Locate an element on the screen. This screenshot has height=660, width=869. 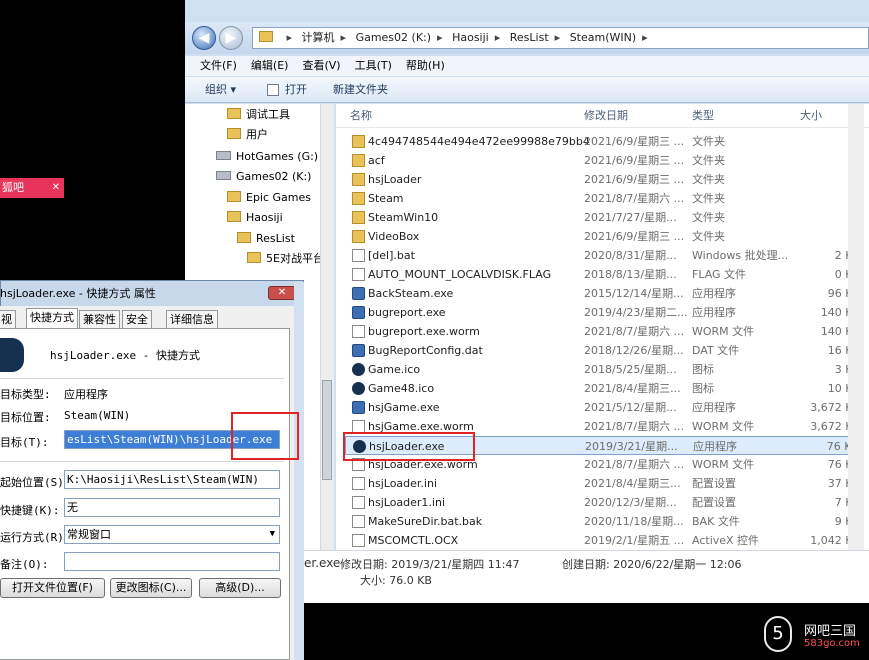
column-name: 名称 is located at coordinates (361, 116).